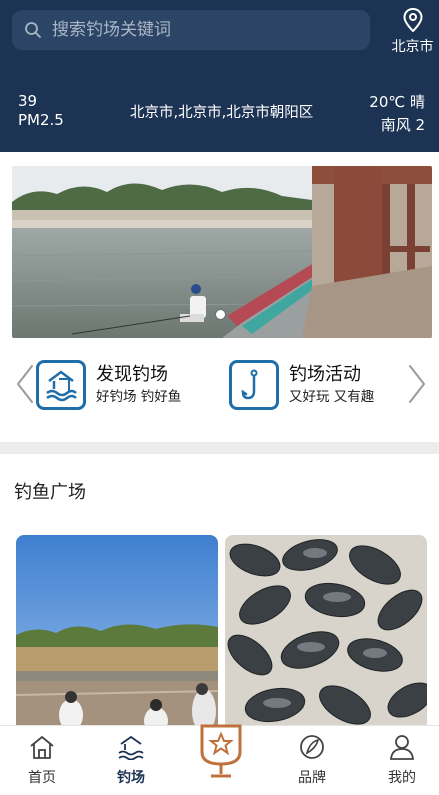 This screenshot has height=795, width=439. I want to click on tab-home: 首页, so click(42, 760).